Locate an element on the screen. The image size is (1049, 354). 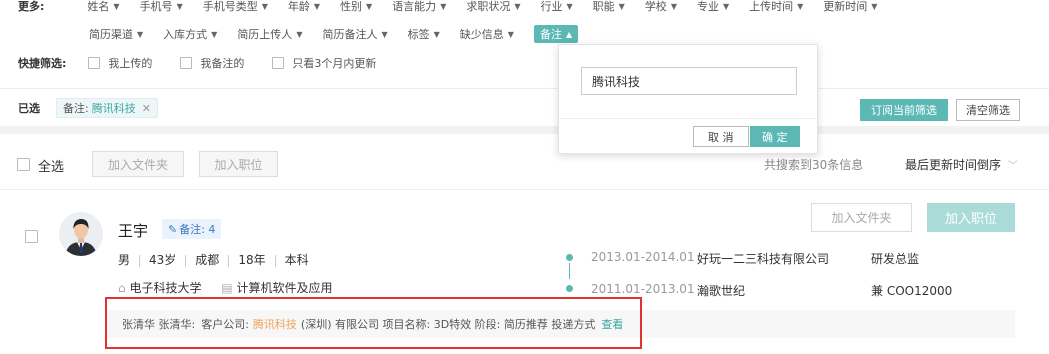
selected-label: 已选 is located at coordinates (29, 108).